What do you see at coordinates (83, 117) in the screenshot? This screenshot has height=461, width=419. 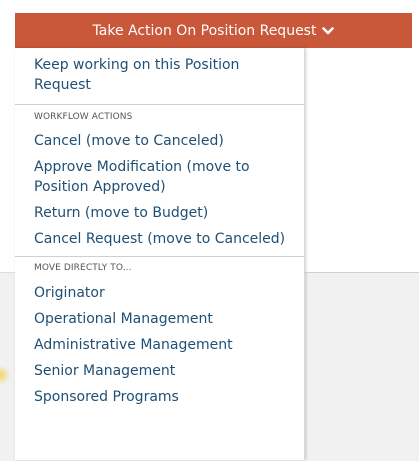 I see `menu-header-workflow-actions: WORKFLOW ACTIONS` at bounding box center [83, 117].